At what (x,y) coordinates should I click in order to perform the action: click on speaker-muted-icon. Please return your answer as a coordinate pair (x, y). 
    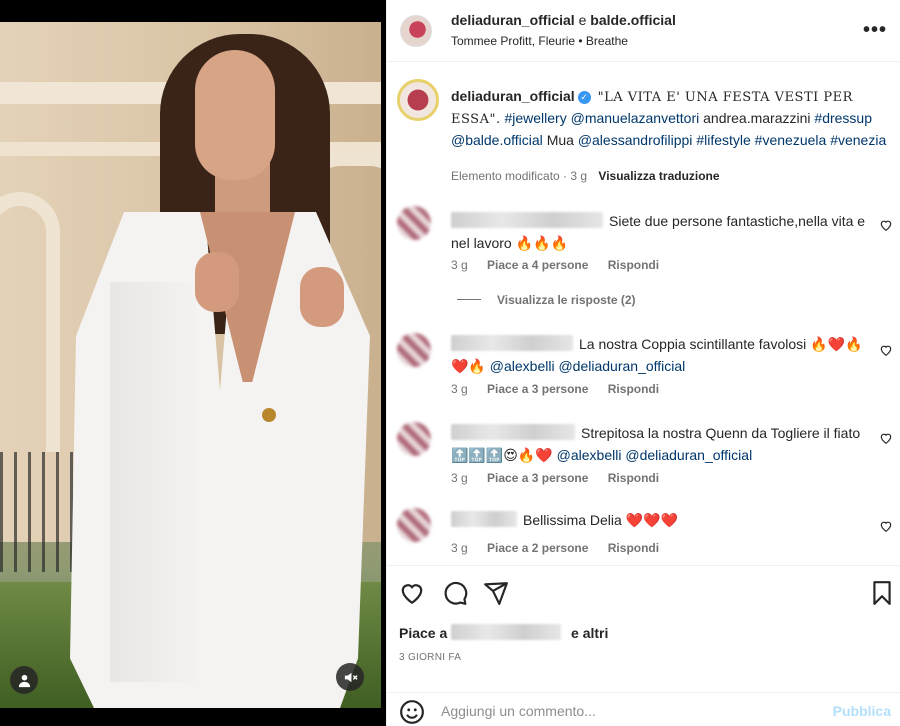
    Looking at the image, I should click on (350, 677).